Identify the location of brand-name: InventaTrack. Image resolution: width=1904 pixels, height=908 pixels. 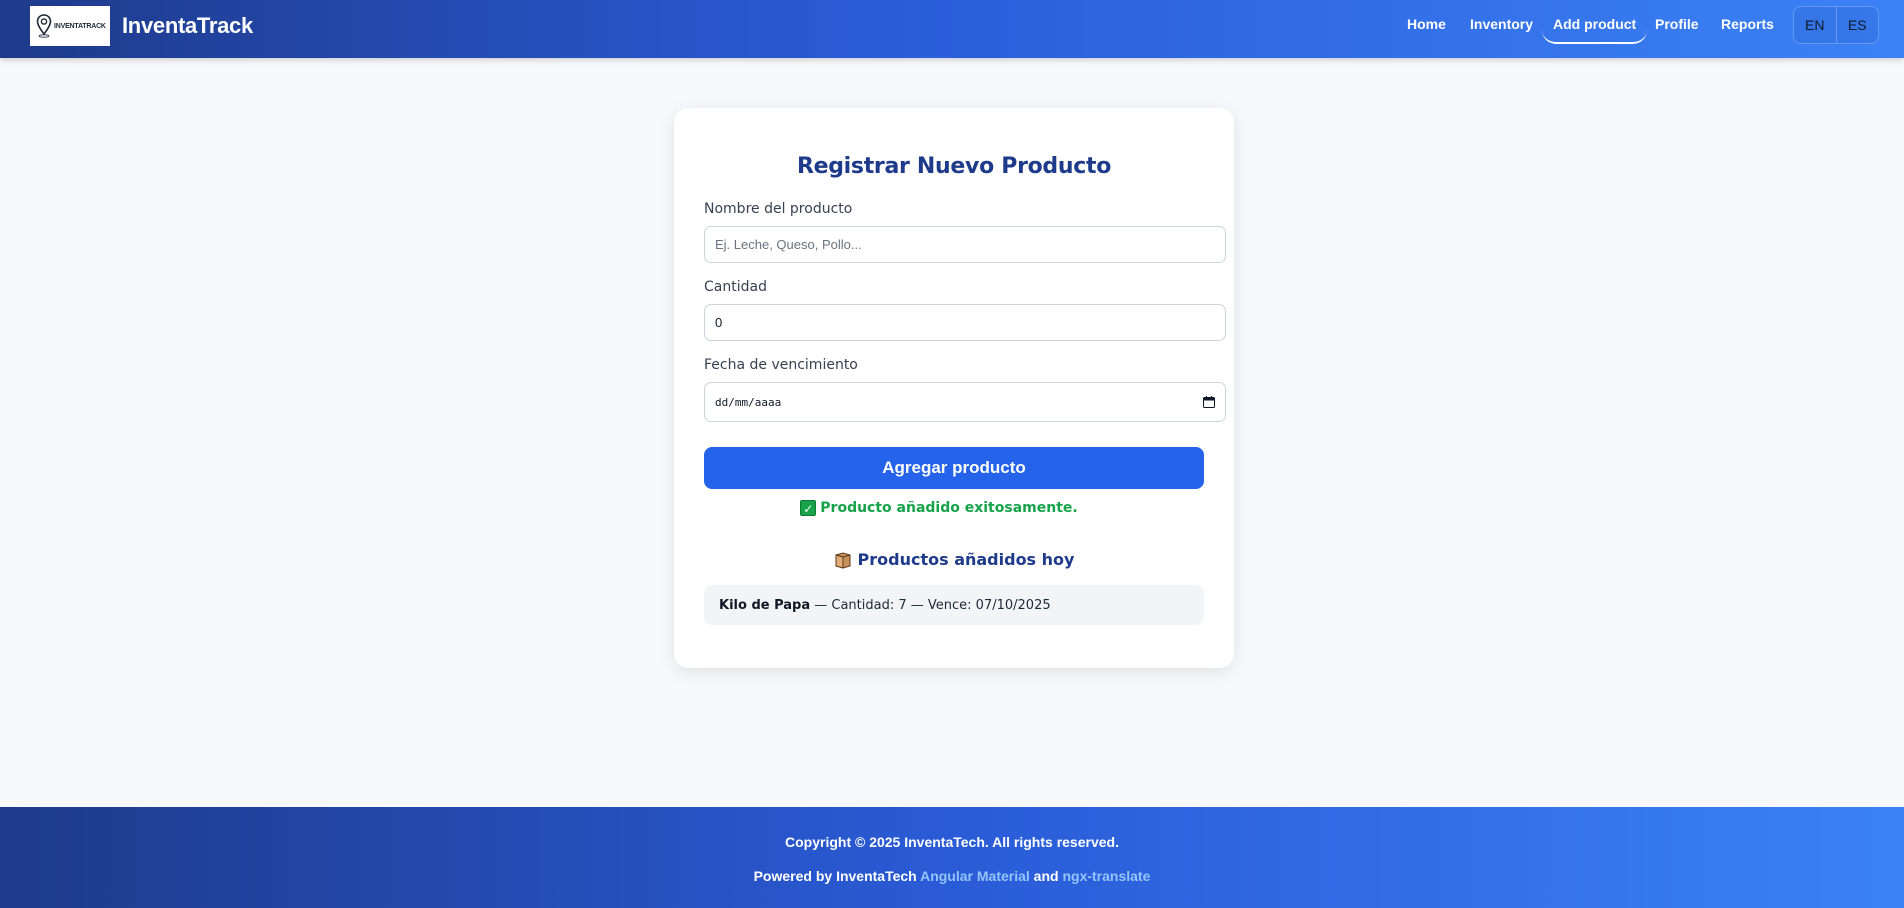
(187, 26).